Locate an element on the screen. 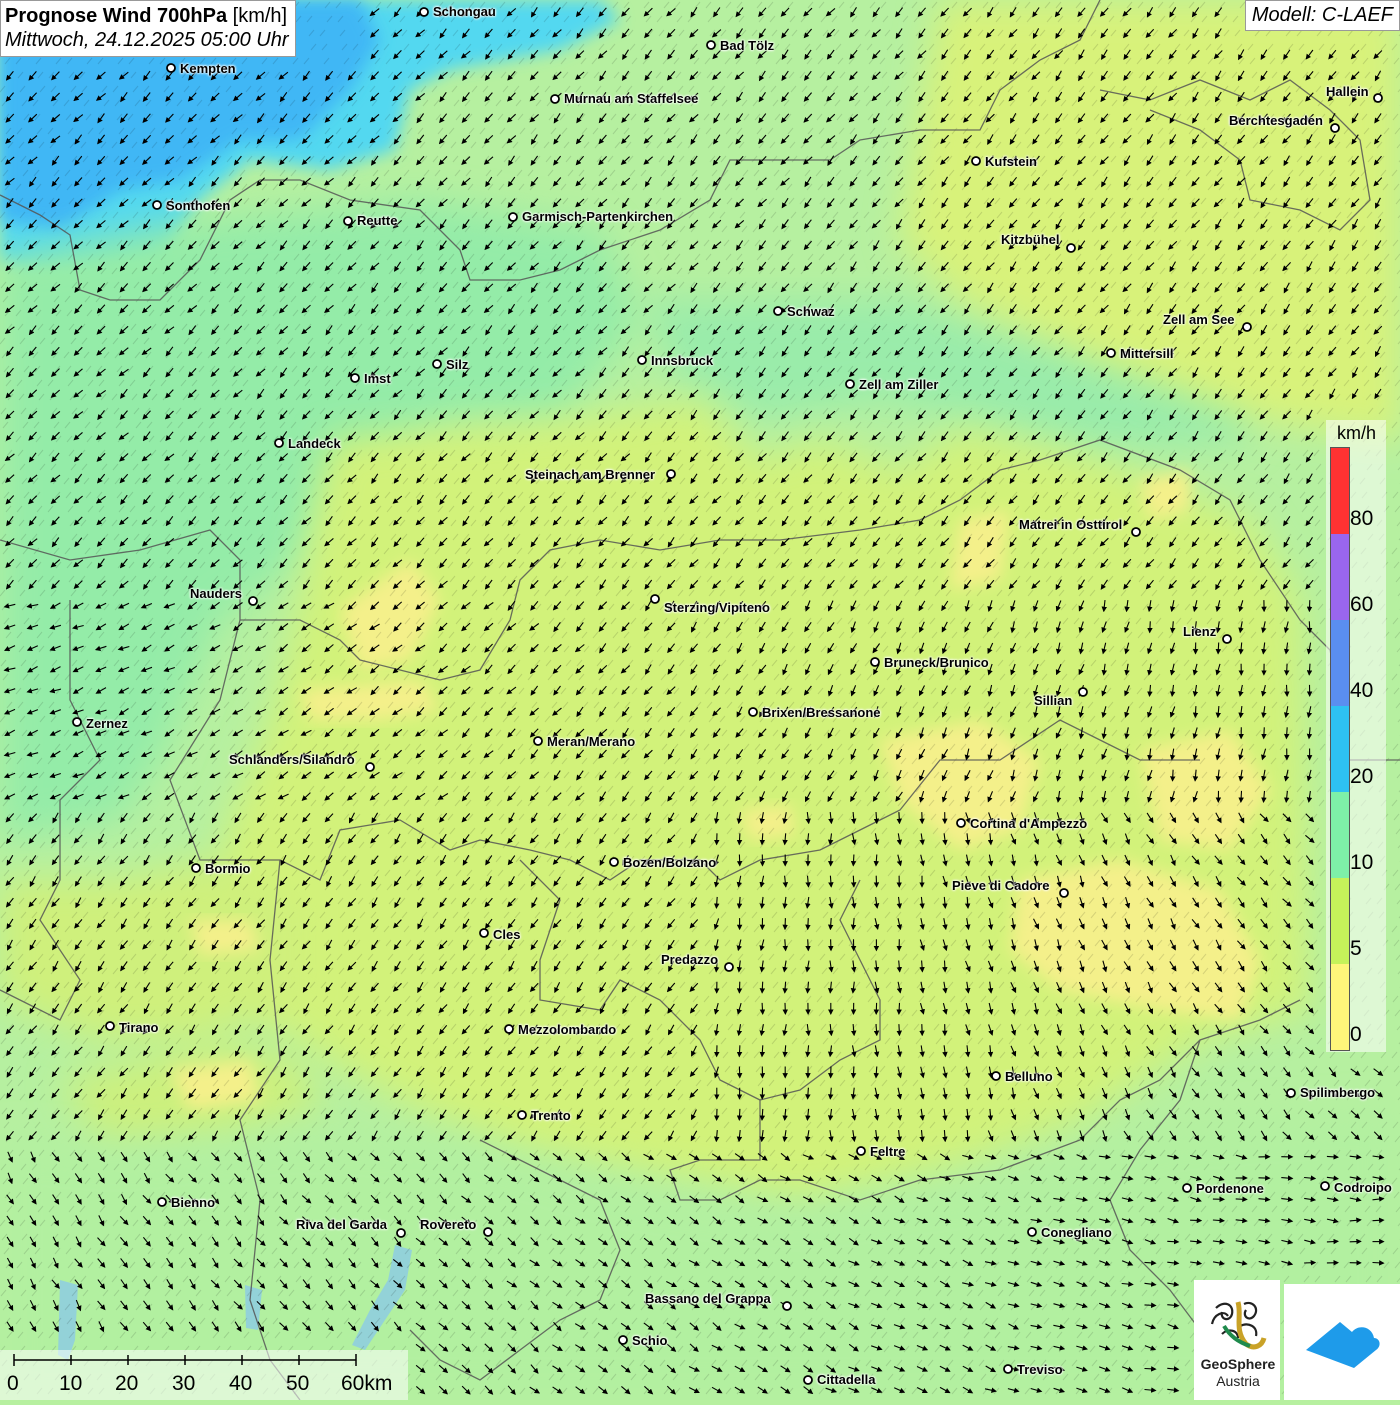  city-label-pordenone: Pordenone is located at coordinates (1230, 1188).